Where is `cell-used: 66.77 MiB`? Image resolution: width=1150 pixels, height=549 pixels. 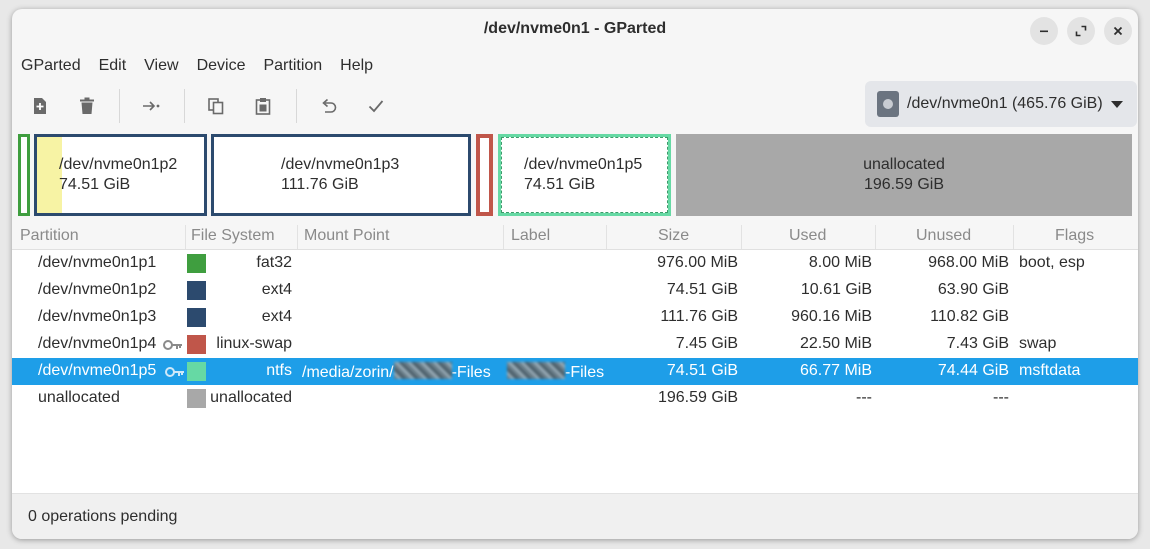 cell-used: 66.77 MiB is located at coordinates (835, 370).